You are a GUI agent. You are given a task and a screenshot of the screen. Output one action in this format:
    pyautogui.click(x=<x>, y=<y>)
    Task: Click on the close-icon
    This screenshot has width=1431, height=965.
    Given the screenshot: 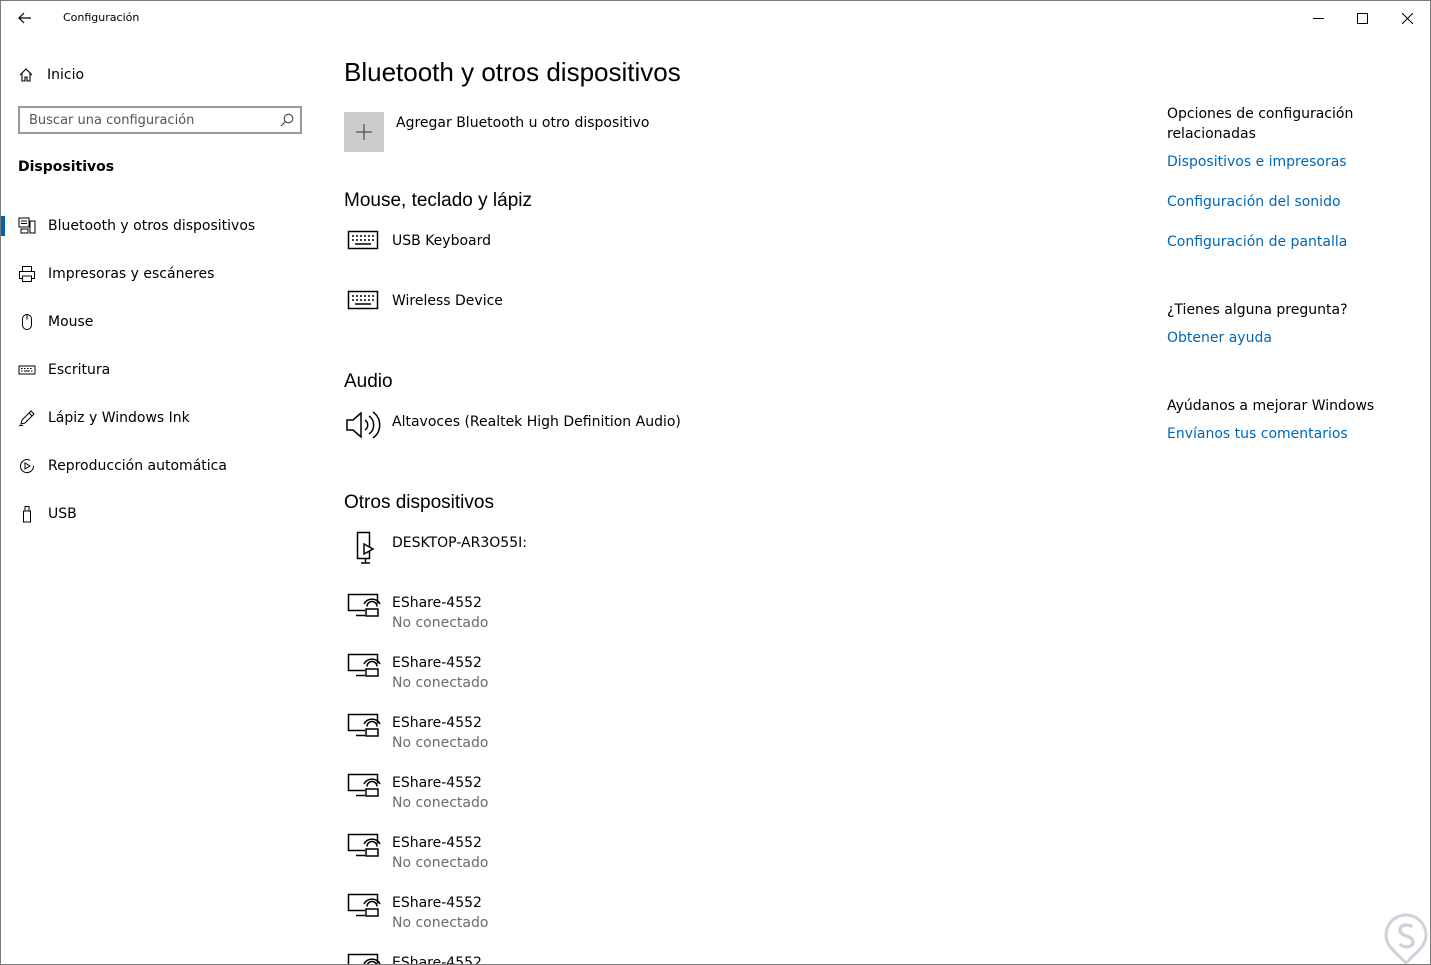 What is the action you would take?
    pyautogui.click(x=1407, y=18)
    